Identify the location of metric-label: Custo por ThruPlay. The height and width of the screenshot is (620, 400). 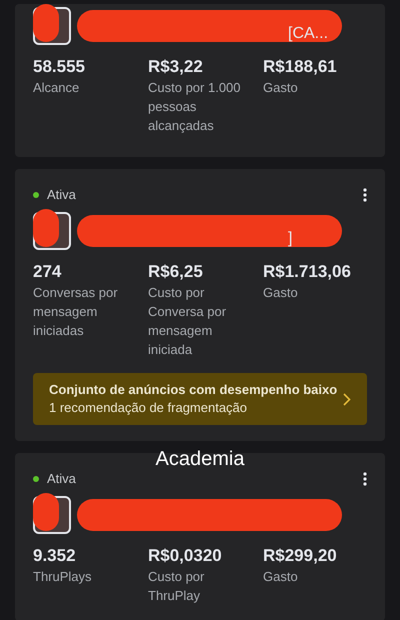
(177, 586).